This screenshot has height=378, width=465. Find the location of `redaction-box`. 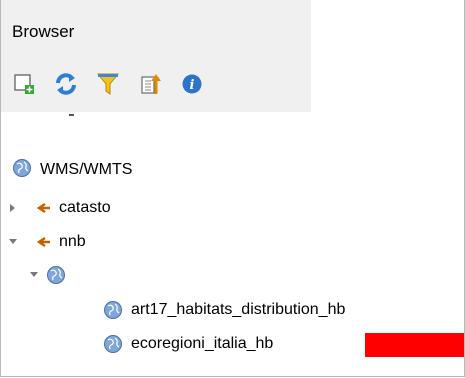

redaction-box is located at coordinates (414, 345).